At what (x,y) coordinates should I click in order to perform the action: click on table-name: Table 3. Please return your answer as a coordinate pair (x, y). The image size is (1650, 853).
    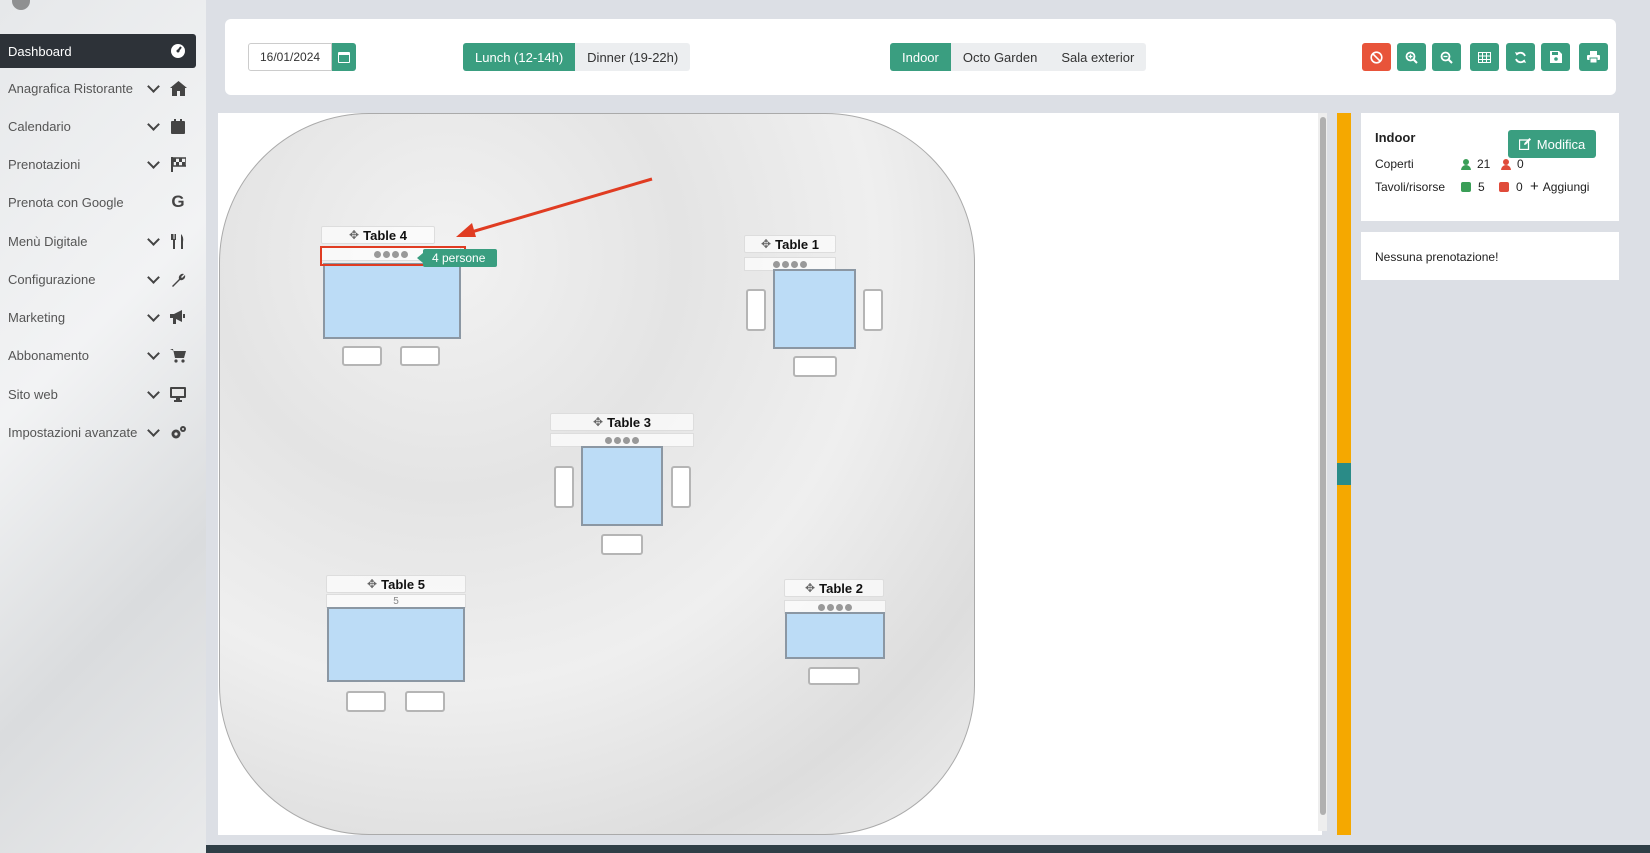
    Looking at the image, I should click on (629, 422).